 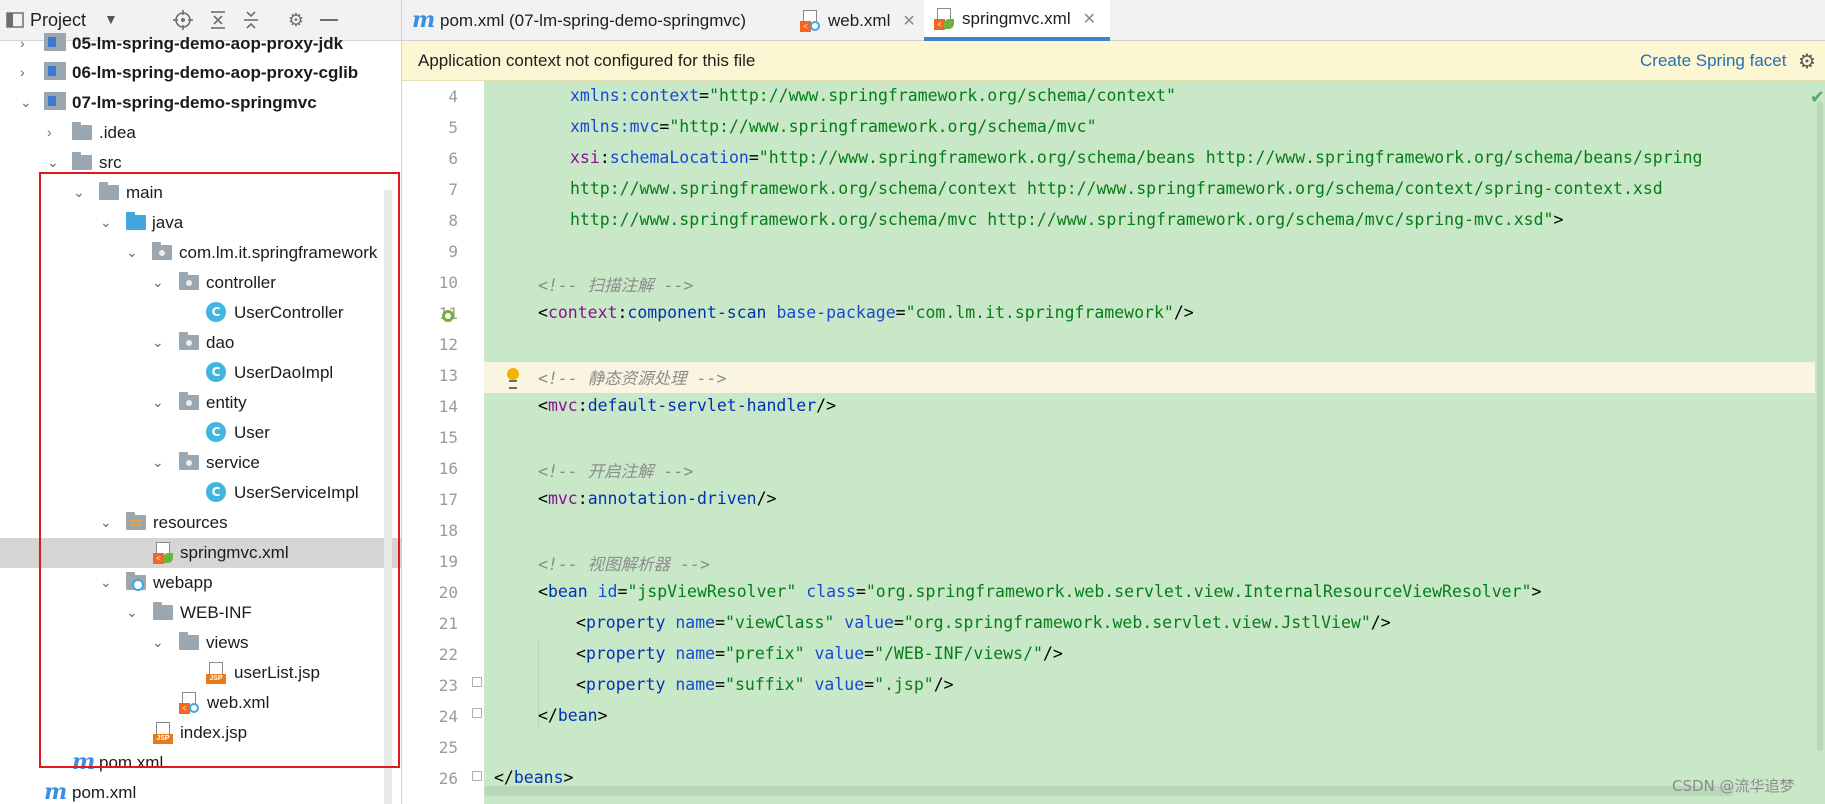 I want to click on expand-all-icon, so click(x=218, y=20).